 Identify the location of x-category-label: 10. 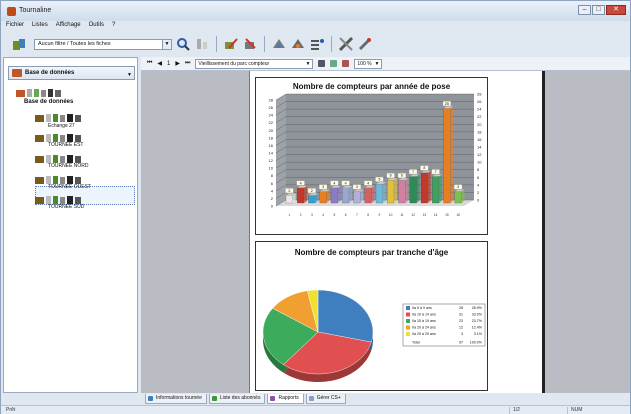
(391, 215).